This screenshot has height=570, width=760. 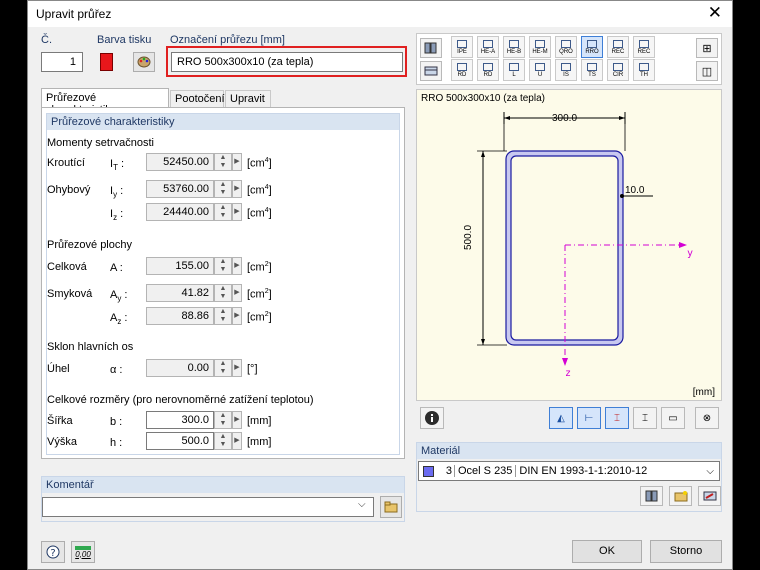 What do you see at coordinates (582, 471) in the screenshot?
I see `material-standard: DIN EN 1993-1-1:2010-12` at bounding box center [582, 471].